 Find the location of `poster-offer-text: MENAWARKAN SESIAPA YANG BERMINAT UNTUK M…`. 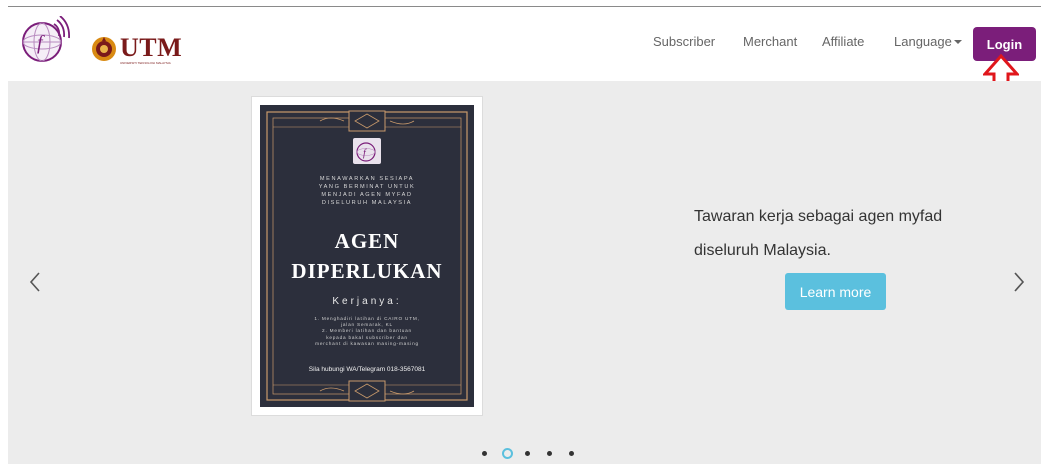

poster-offer-text: MENAWARKAN SESIAPA YANG BERMINAT UNTUK M… is located at coordinates (367, 191).